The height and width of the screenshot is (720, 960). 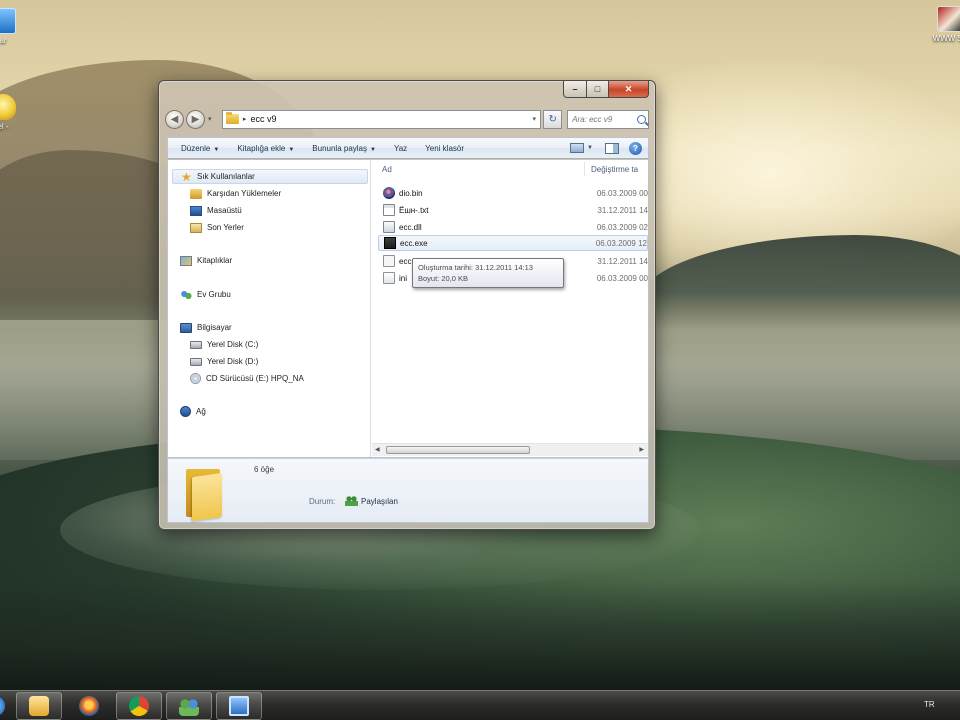 I want to click on details-pane: 6 öğe Durum: Paylaşılan, so click(x=408, y=490).